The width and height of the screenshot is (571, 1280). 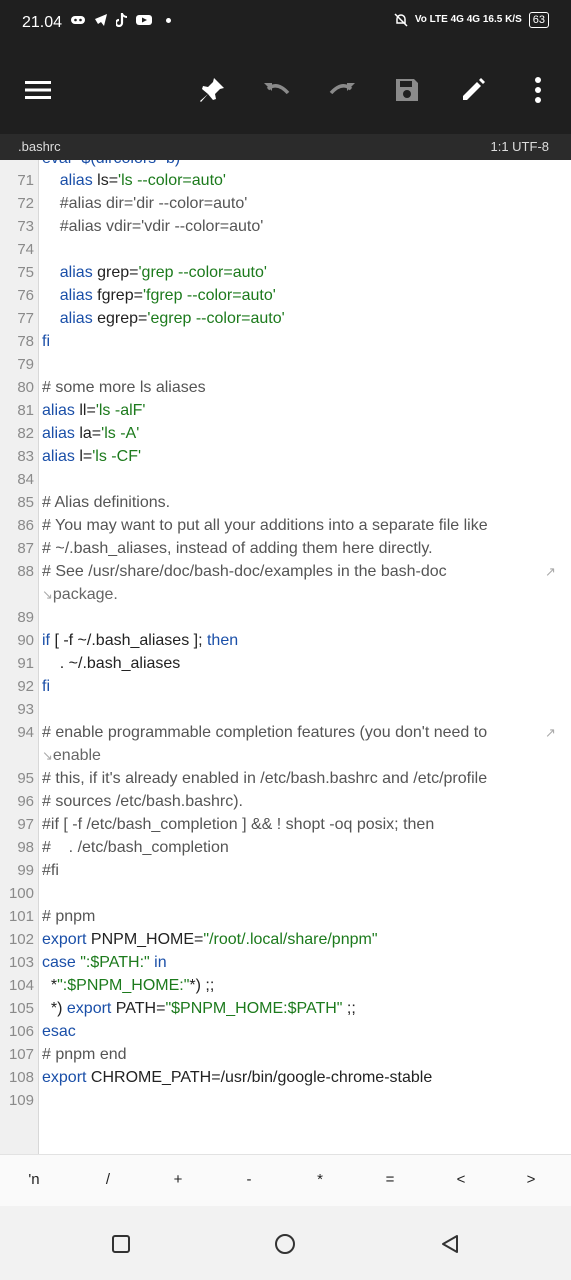 I want to click on symbol-key-minus: -, so click(x=249, y=1179).